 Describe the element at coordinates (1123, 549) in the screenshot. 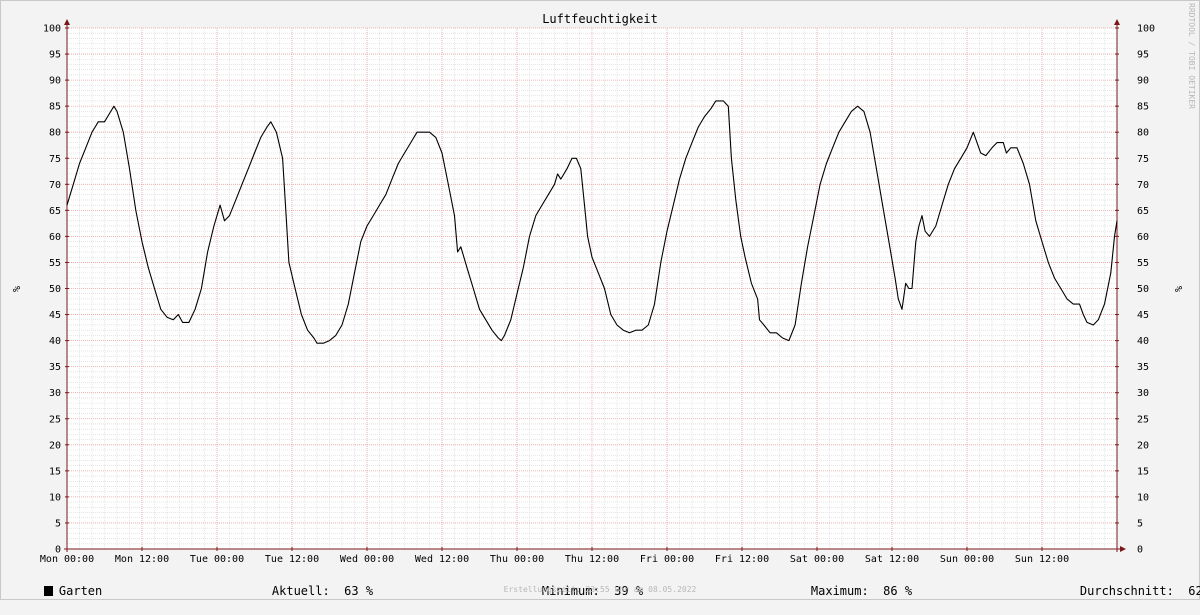

I see `x-axis-arrow` at that location.